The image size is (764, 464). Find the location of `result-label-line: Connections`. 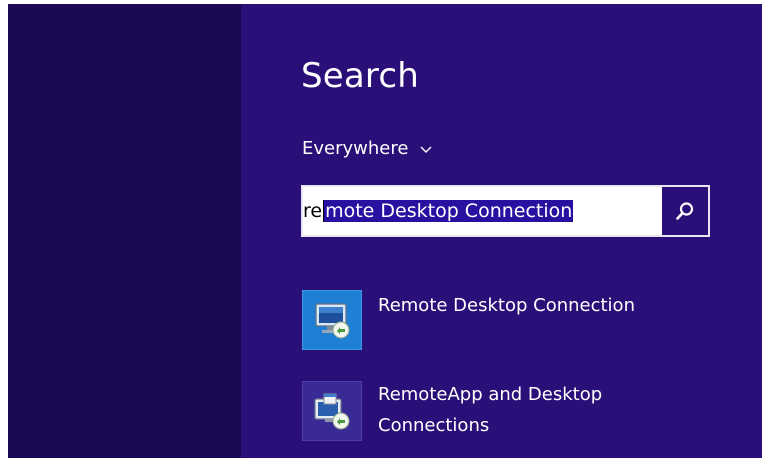

result-label-line: Connections is located at coordinates (434, 425).